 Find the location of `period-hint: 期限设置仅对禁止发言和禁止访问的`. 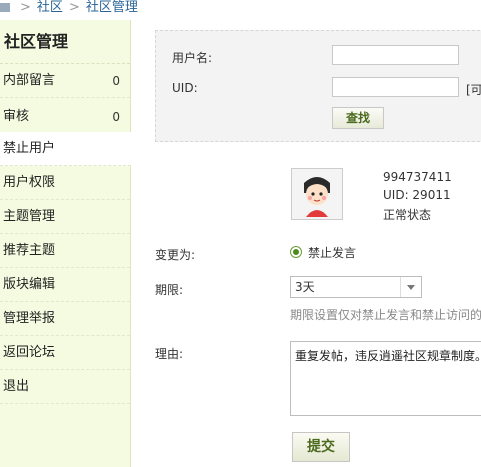

period-hint: 期限设置仅对禁止发言和禁止访问的 is located at coordinates (385, 315).